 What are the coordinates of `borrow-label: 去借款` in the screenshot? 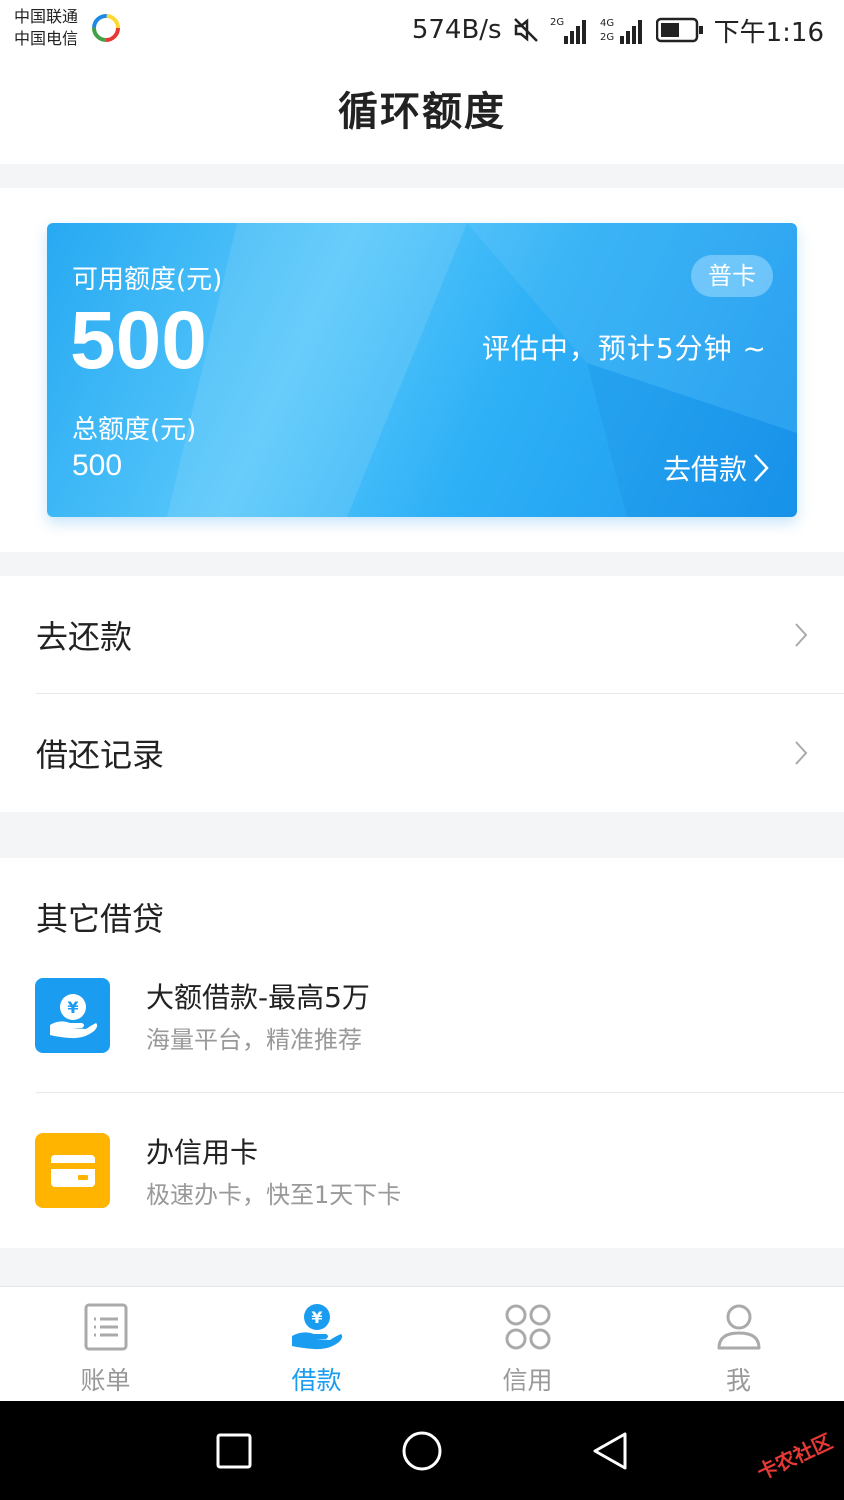 It's located at (704, 469).